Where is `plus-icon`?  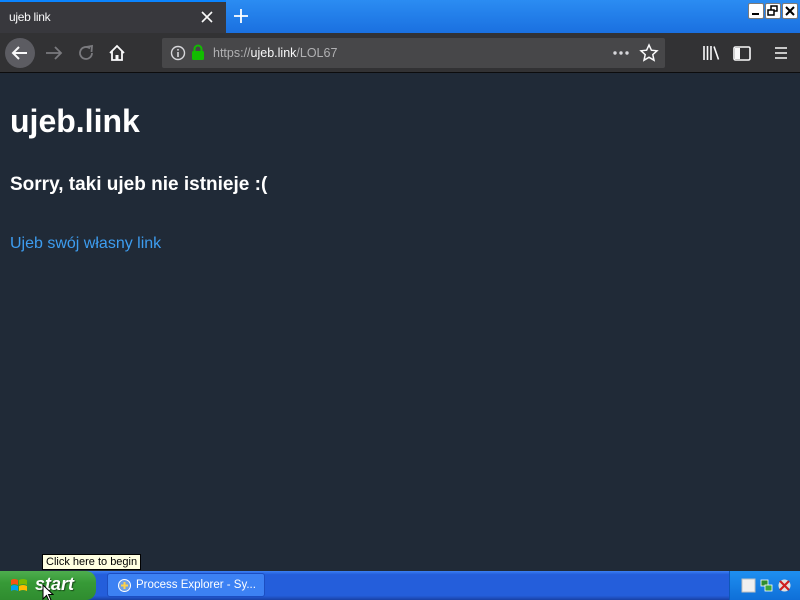
plus-icon is located at coordinates (241, 16).